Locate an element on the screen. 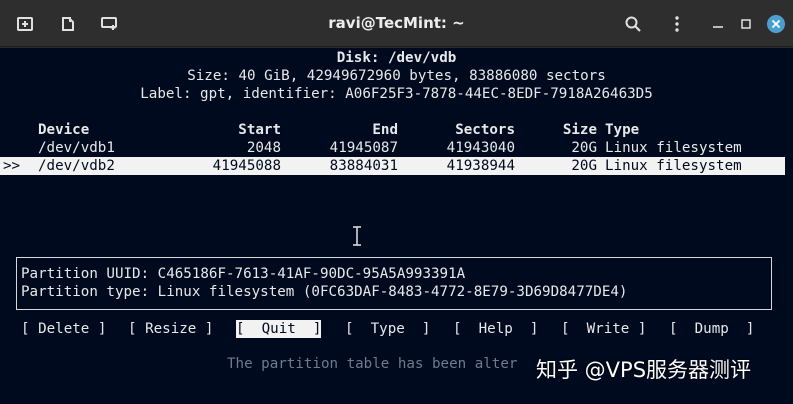 The width and height of the screenshot is (793, 404). row-sectors: 41943040 is located at coordinates (480, 148).